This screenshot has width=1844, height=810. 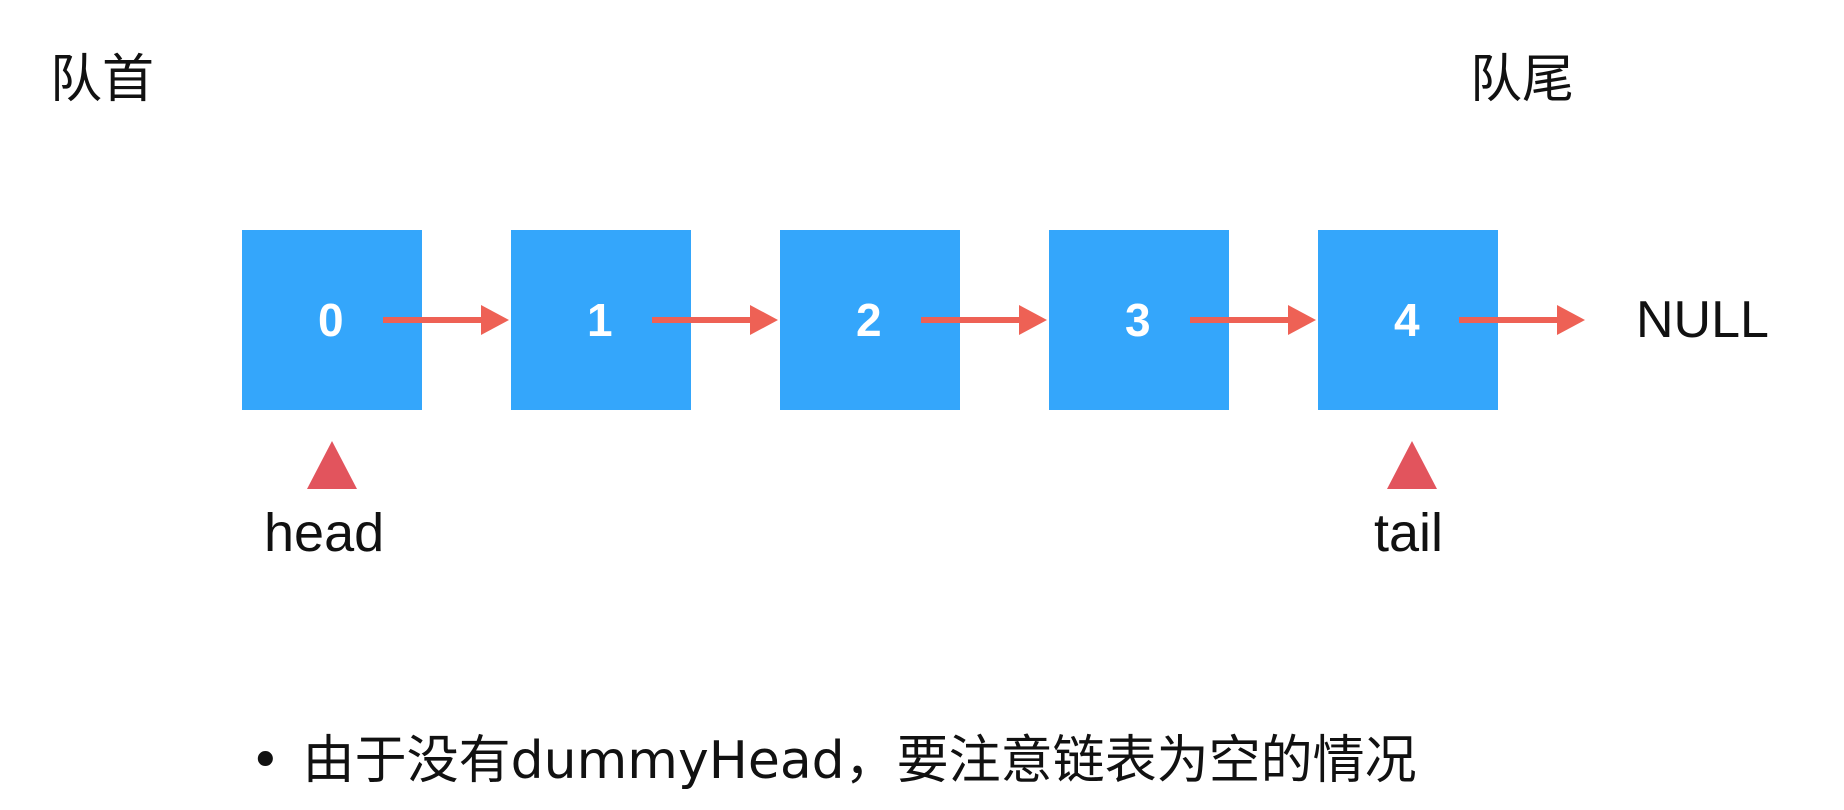 What do you see at coordinates (102, 80) in the screenshot?
I see `queue-head-label: 队首` at bounding box center [102, 80].